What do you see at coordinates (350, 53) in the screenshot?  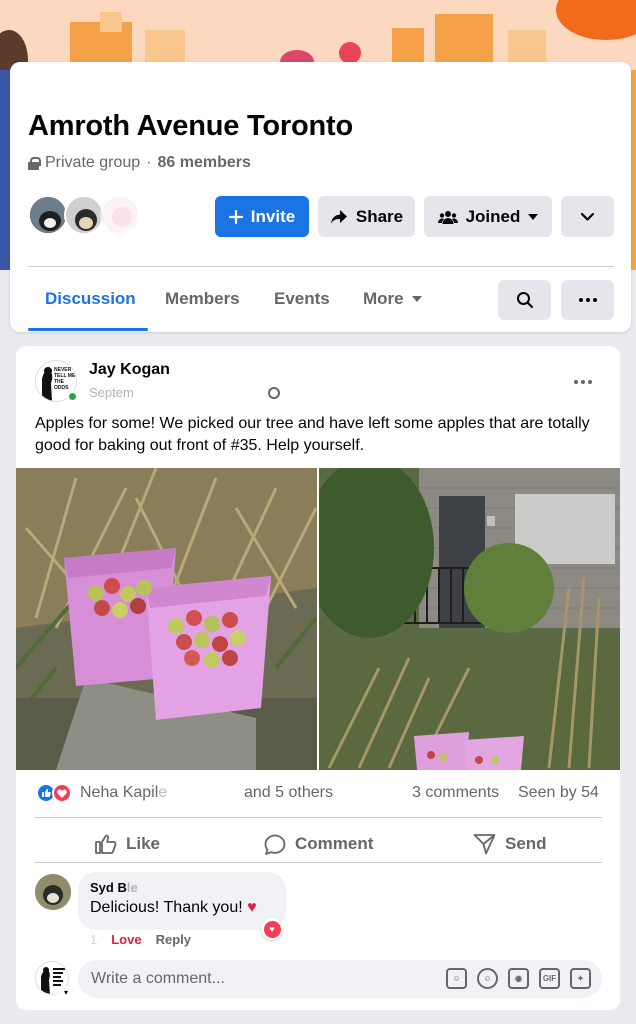 I see `cover-flower` at bounding box center [350, 53].